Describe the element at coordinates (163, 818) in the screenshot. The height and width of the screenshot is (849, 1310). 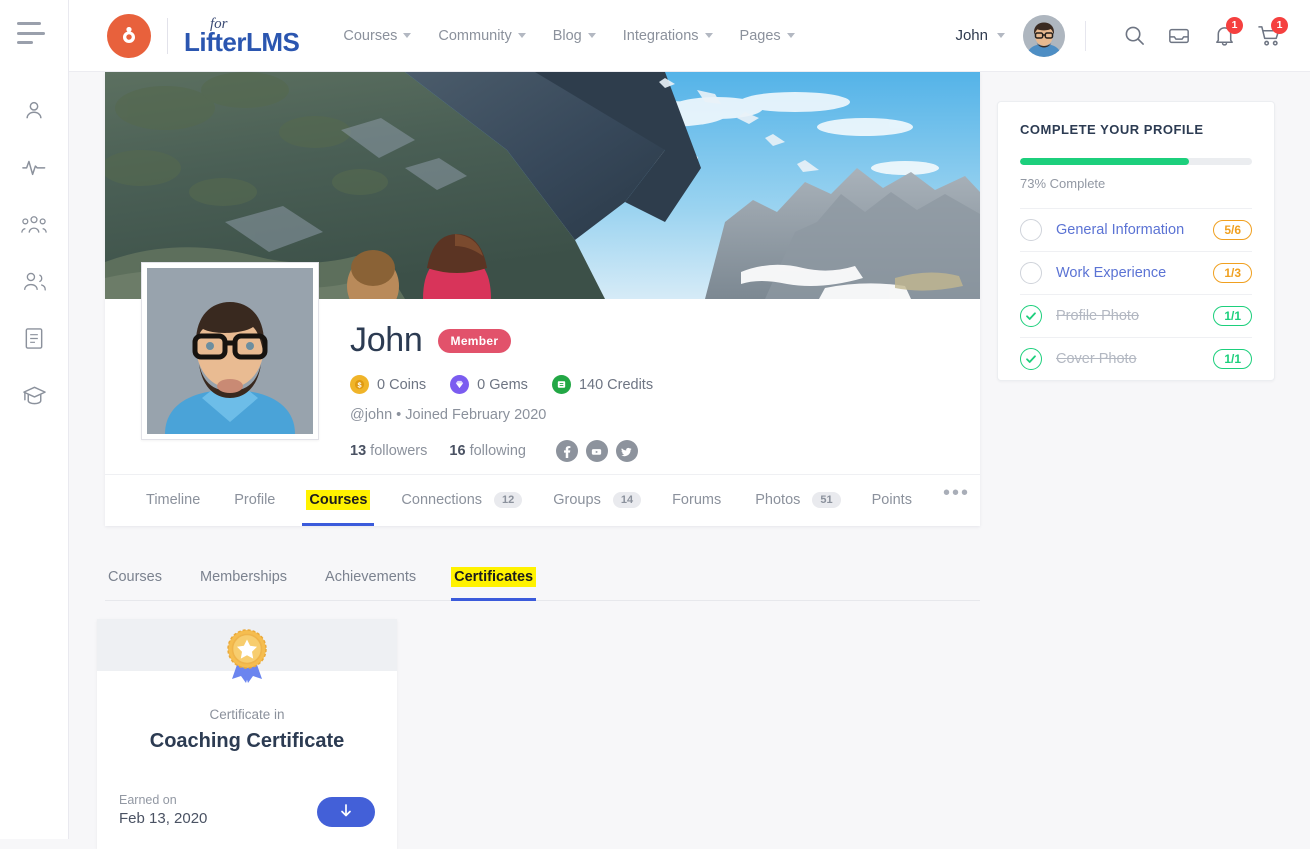
I see `earned-on-date: Feb 13, 2020` at that location.